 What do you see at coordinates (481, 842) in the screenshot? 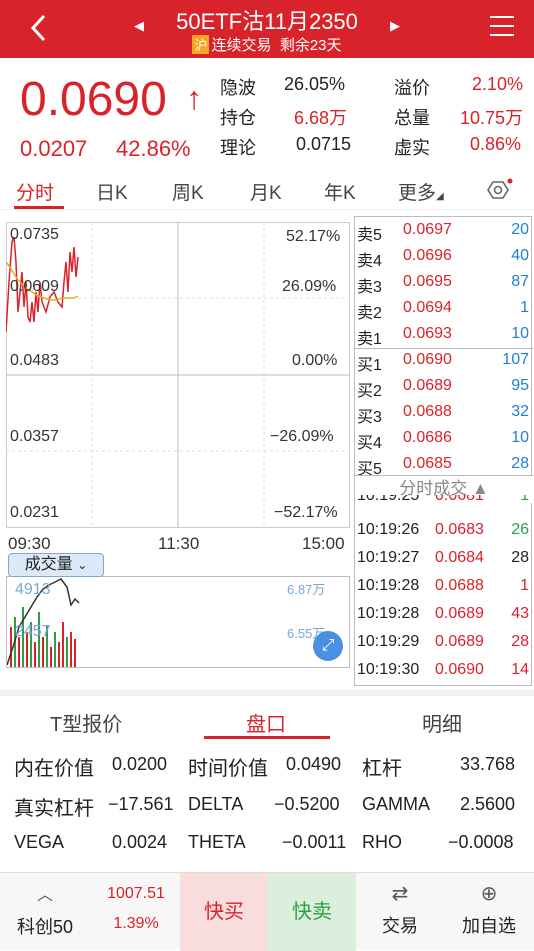
I see `rho-value: −0.0008` at bounding box center [481, 842].